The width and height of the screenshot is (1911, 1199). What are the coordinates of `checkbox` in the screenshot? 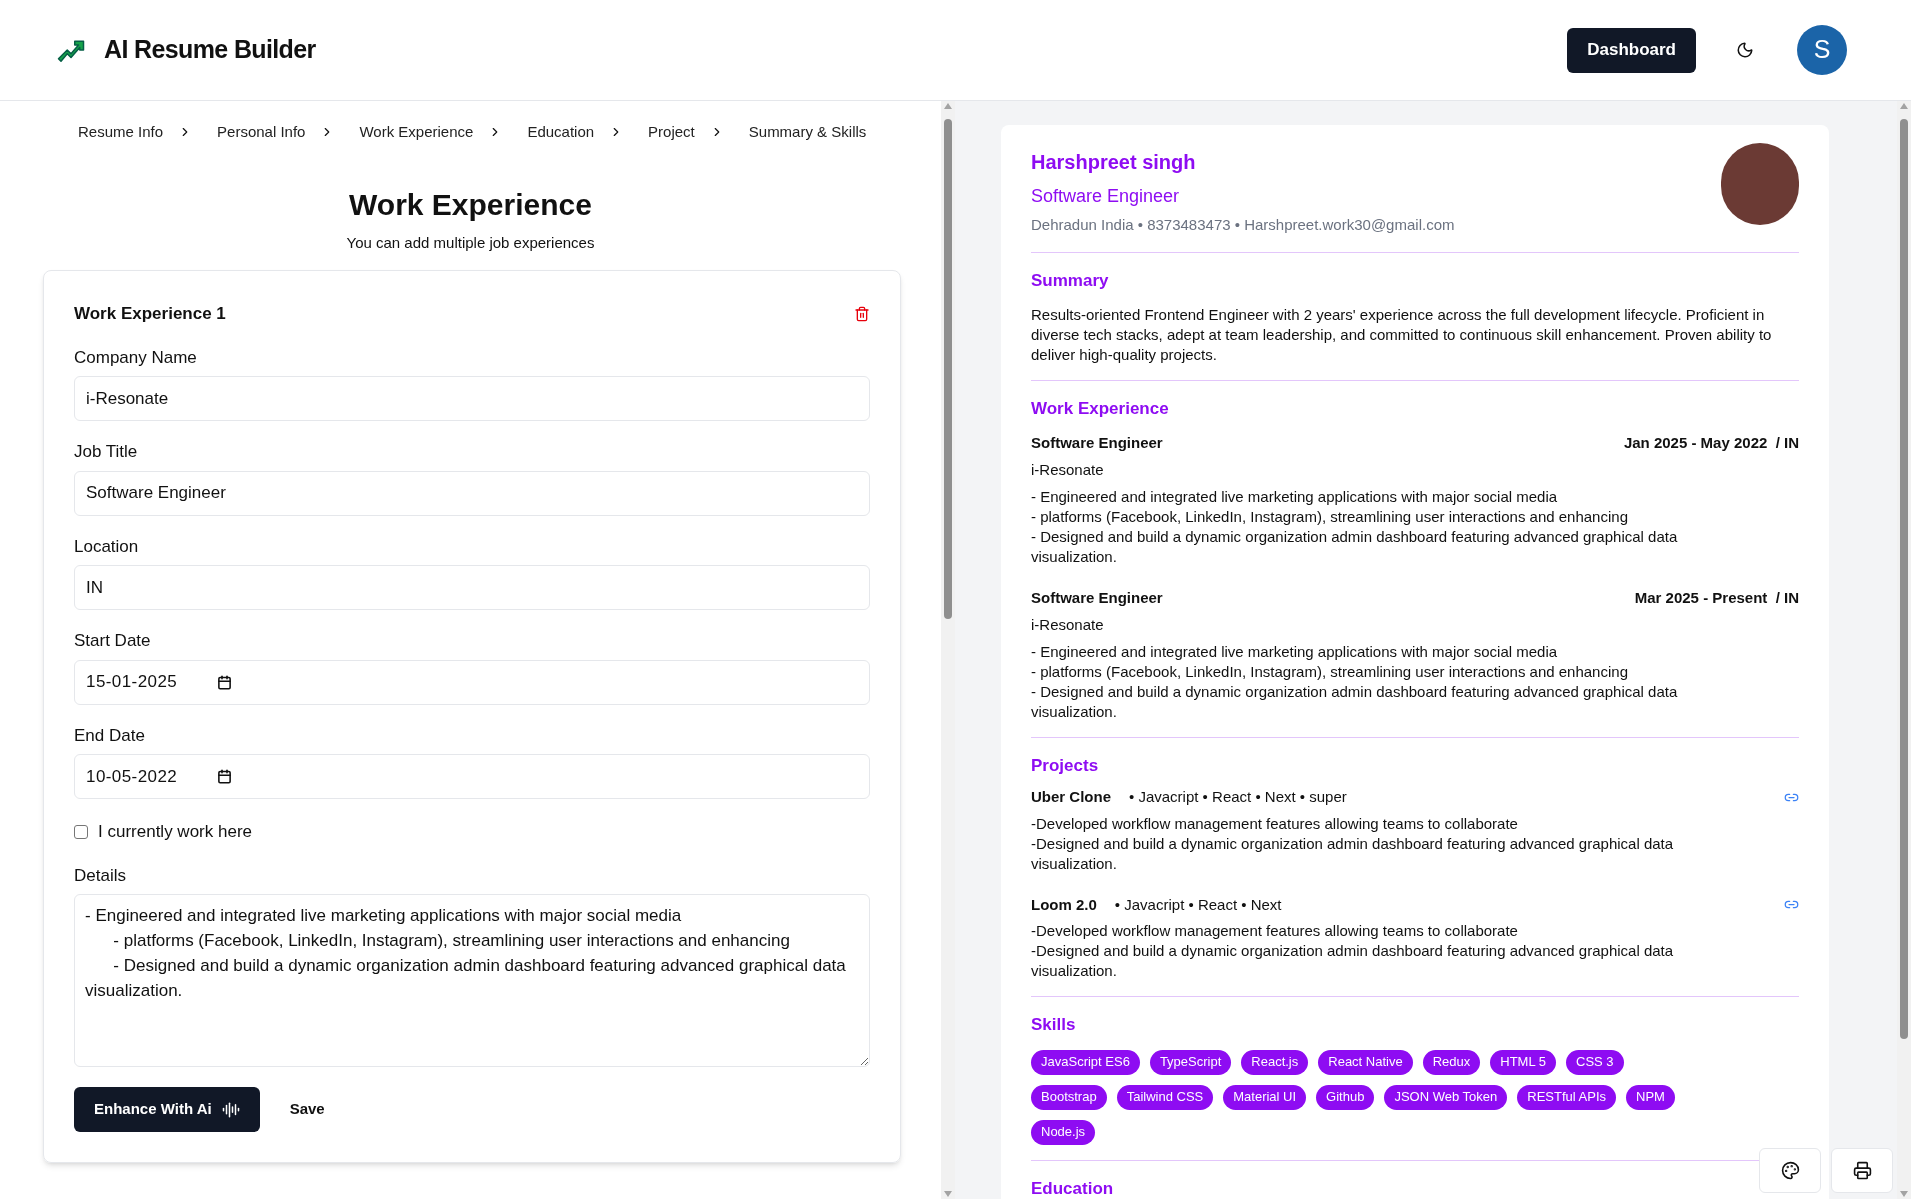 It's located at (81, 831).